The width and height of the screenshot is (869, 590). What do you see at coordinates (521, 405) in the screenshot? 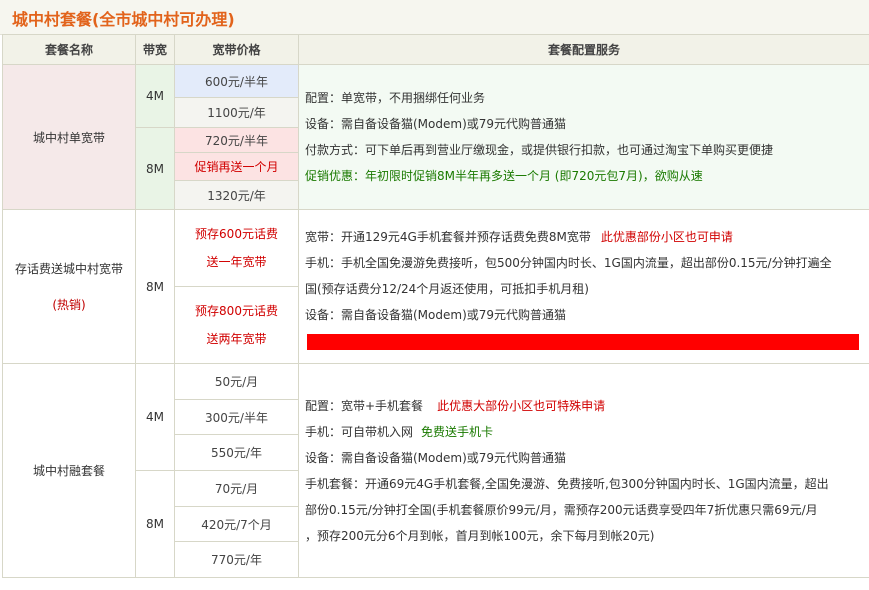
I see `promo-note: 此优惠大部份小区也可特殊申请` at bounding box center [521, 405].